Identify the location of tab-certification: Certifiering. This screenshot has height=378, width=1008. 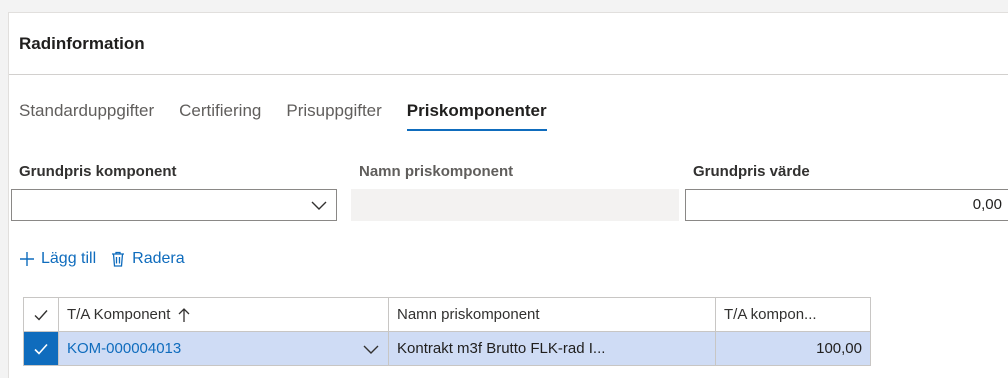
(220, 116).